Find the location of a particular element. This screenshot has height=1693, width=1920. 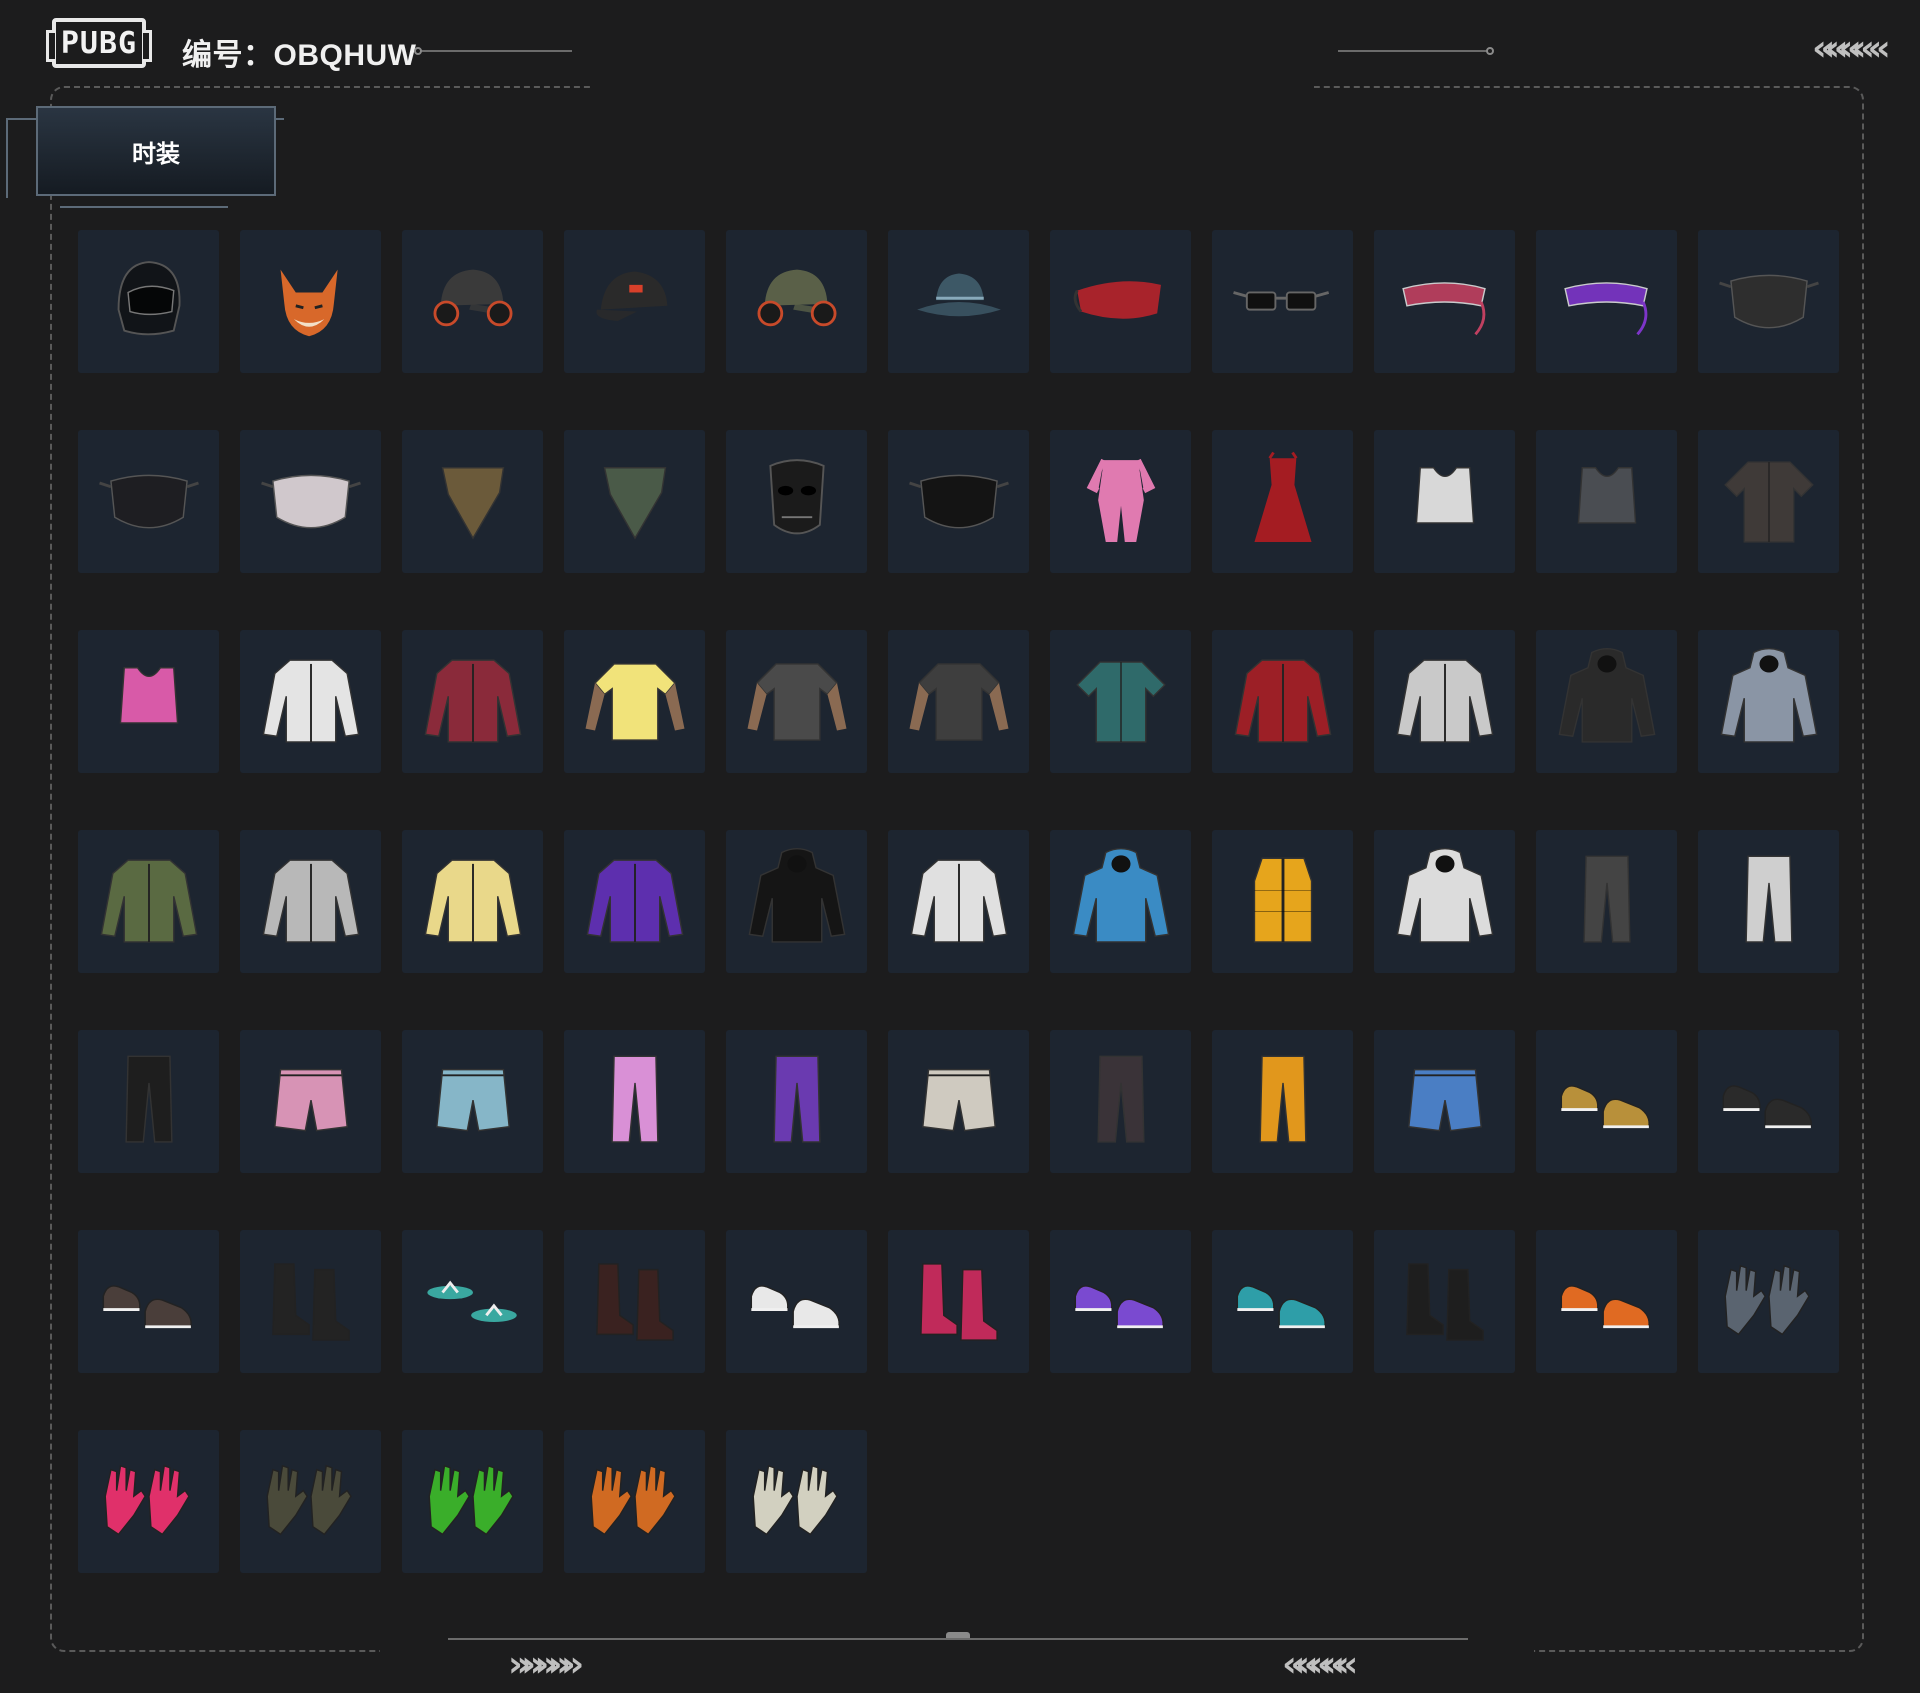

shirt-icon is located at coordinates (1120, 701).